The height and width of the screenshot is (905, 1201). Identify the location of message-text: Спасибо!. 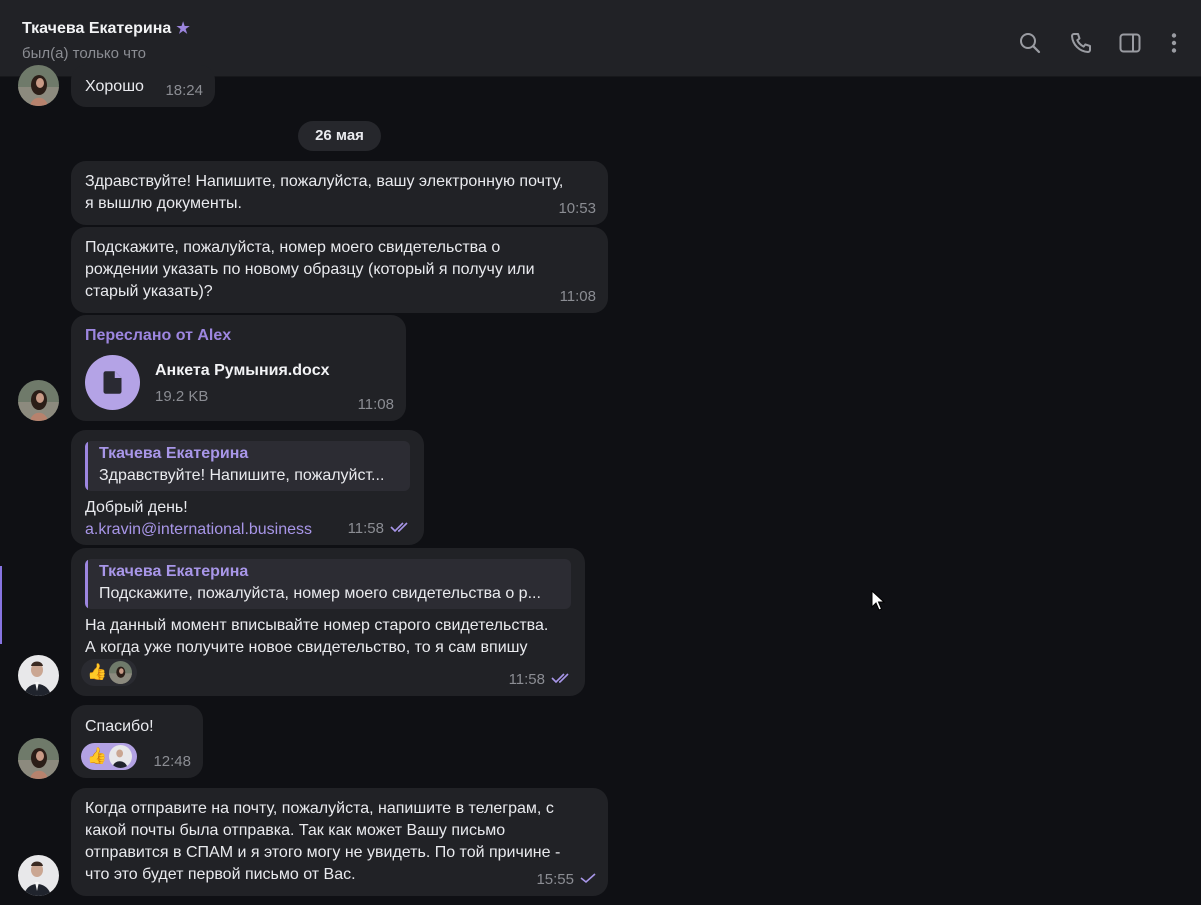
(119, 726).